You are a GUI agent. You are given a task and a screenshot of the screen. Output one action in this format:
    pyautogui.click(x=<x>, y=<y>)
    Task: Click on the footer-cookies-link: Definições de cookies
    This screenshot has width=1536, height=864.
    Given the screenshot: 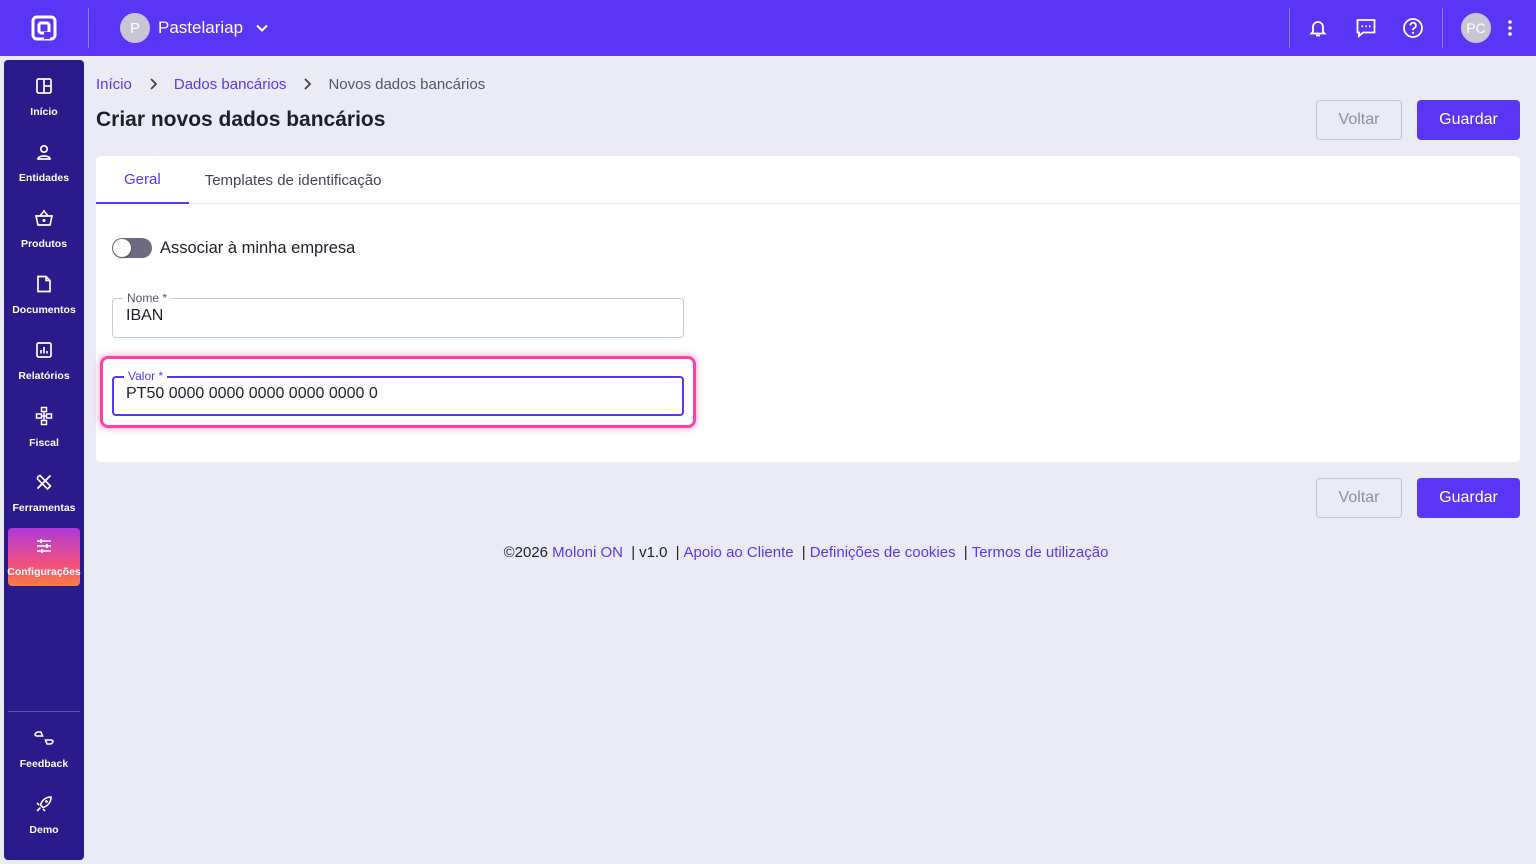 What is the action you would take?
    pyautogui.click(x=883, y=552)
    